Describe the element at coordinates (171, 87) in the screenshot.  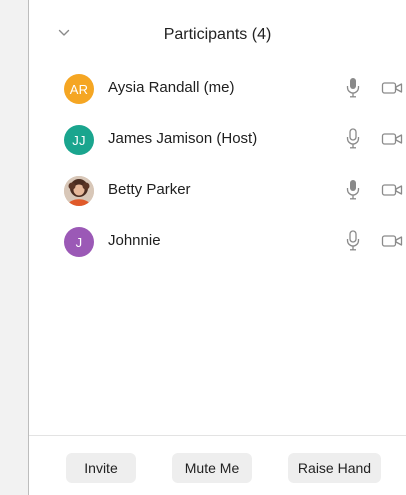
I see `participant-name: Aysia Randall (me)` at that location.